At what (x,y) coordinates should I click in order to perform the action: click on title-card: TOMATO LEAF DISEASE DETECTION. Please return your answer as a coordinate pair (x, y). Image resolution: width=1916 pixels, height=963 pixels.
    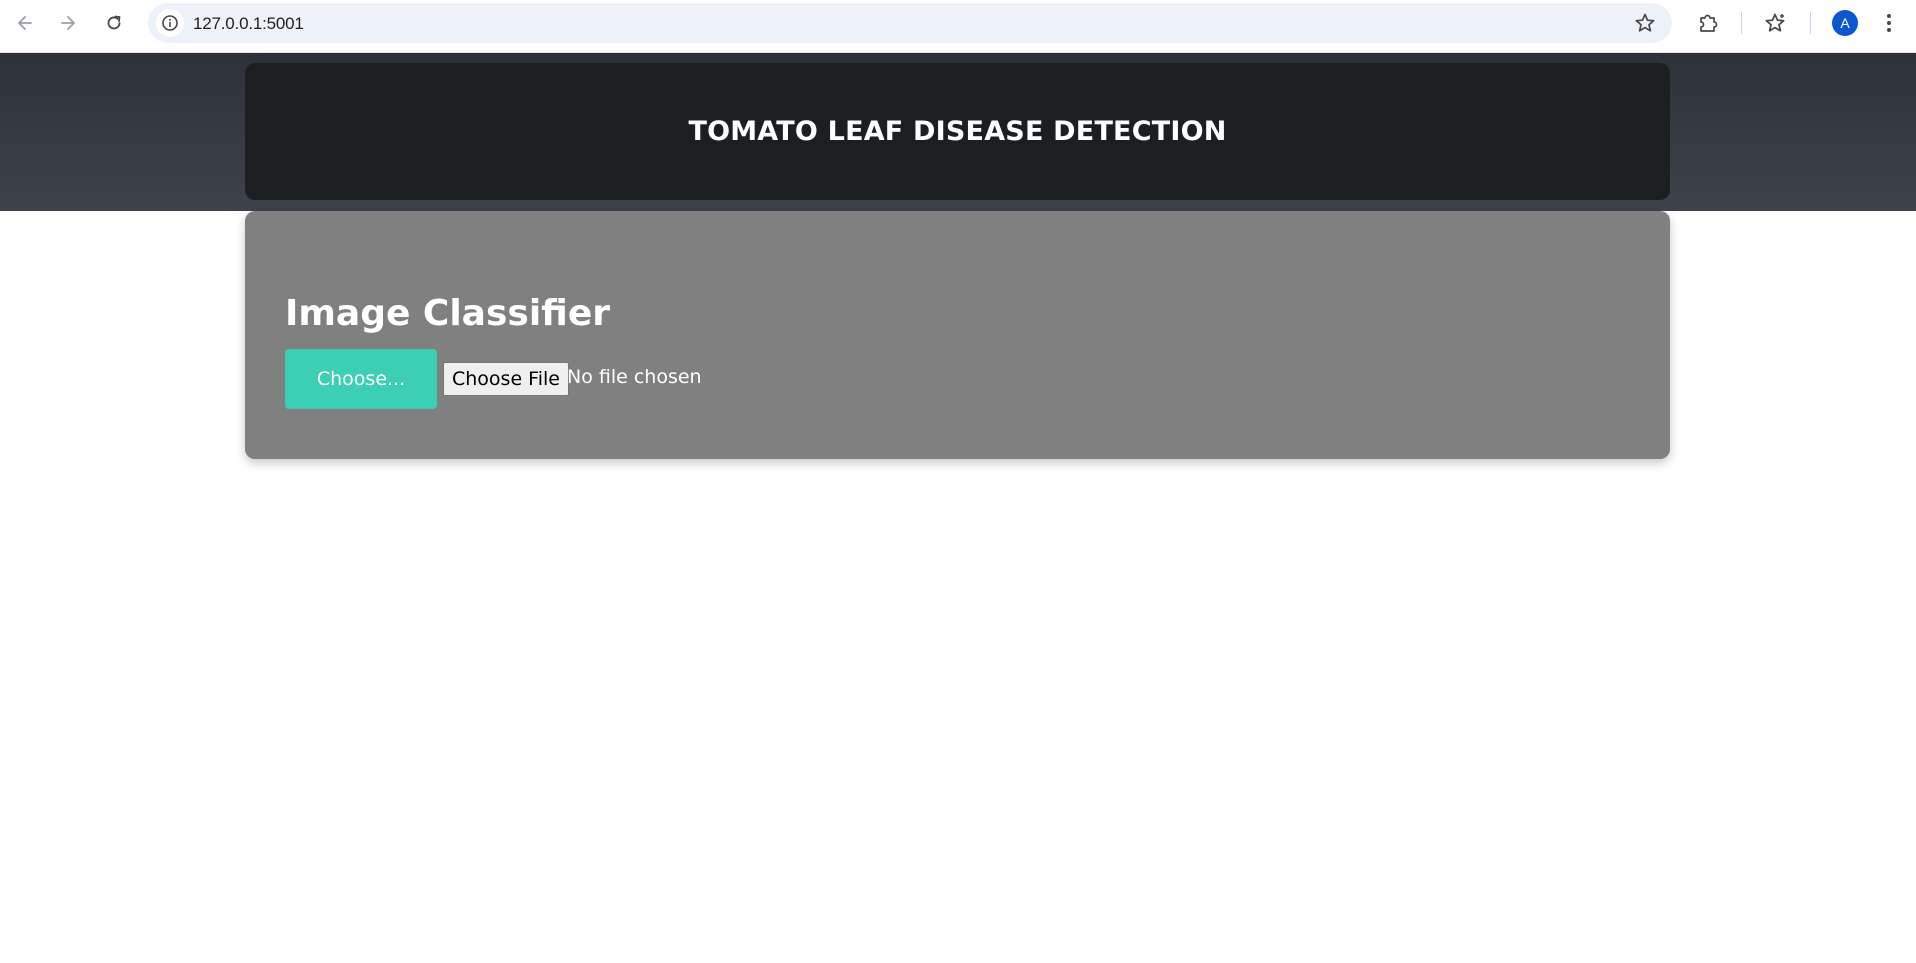
    Looking at the image, I should click on (957, 131).